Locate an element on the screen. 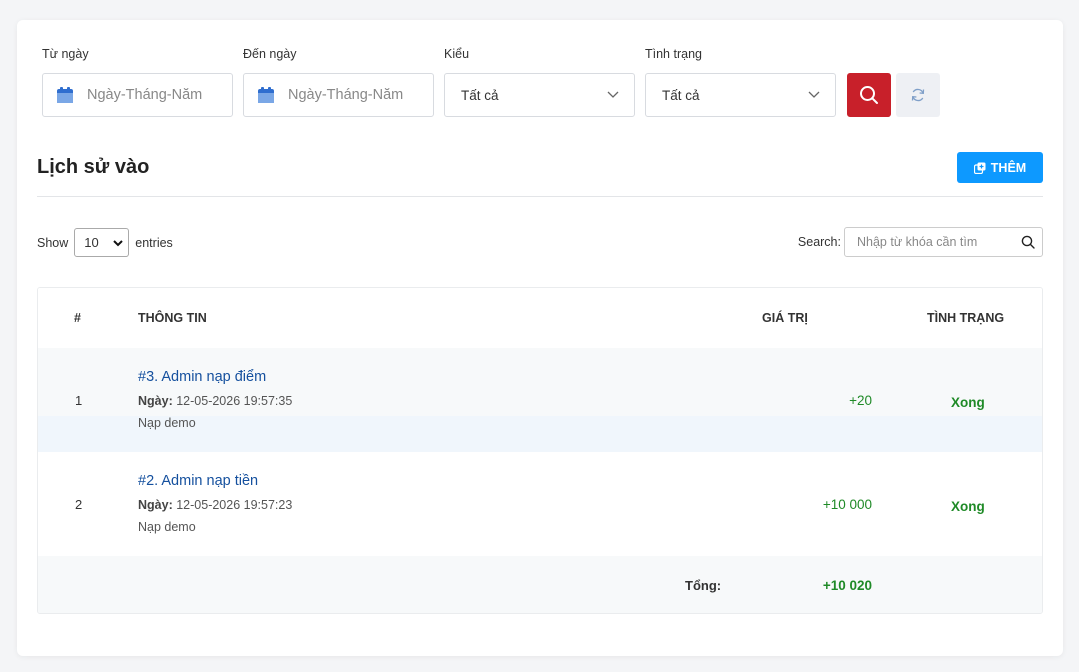  status-select-value: Tất cả is located at coordinates (681, 95).